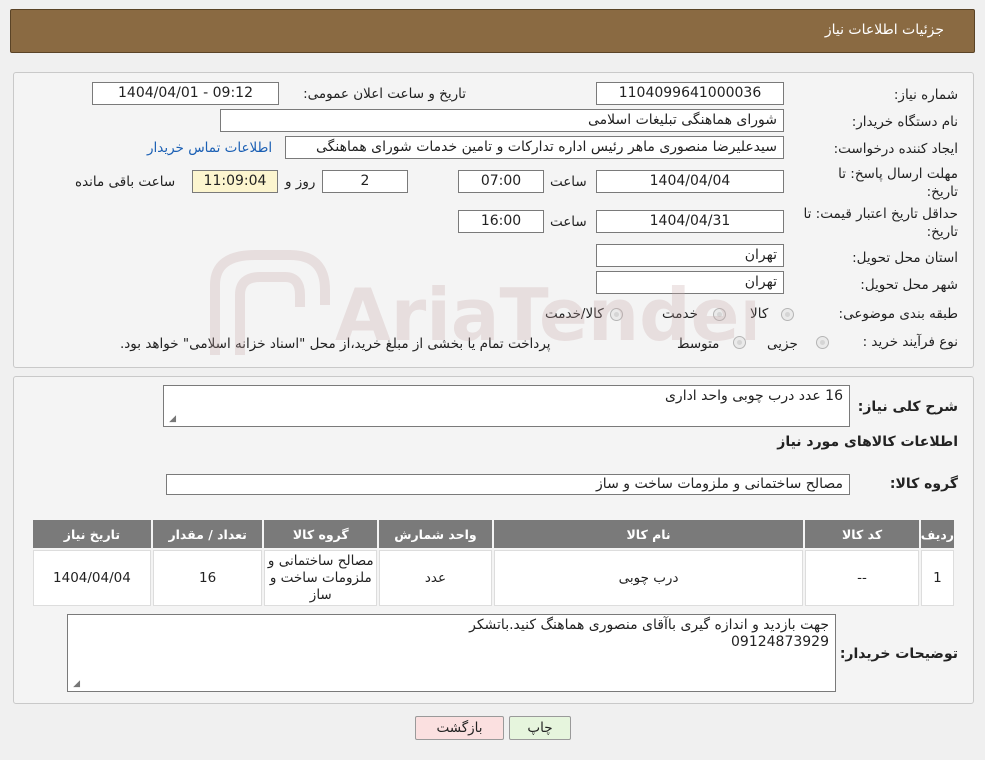  I want to click on print-button: چاپ, so click(540, 728).